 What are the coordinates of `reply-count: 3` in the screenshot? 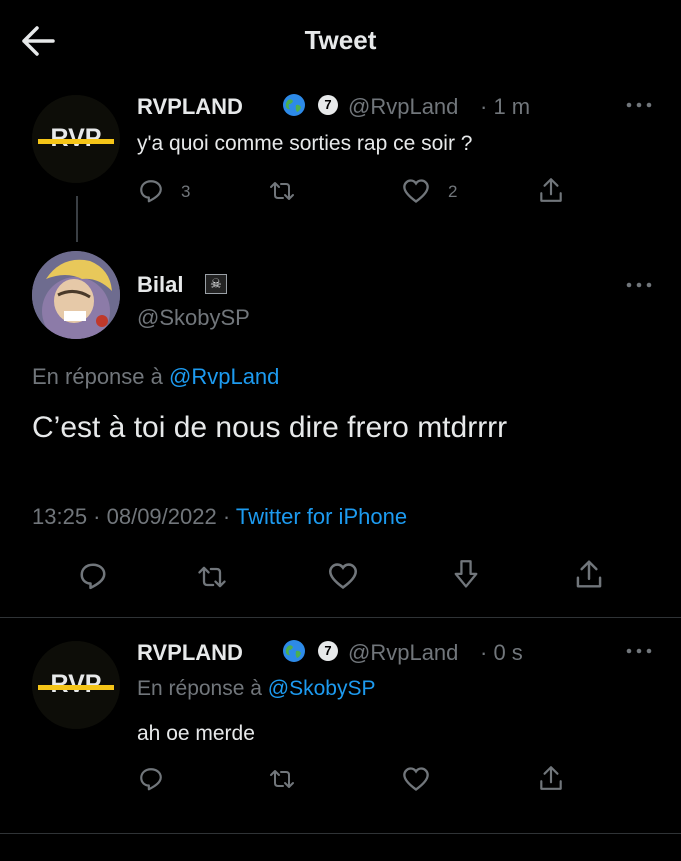 It's located at (186, 191).